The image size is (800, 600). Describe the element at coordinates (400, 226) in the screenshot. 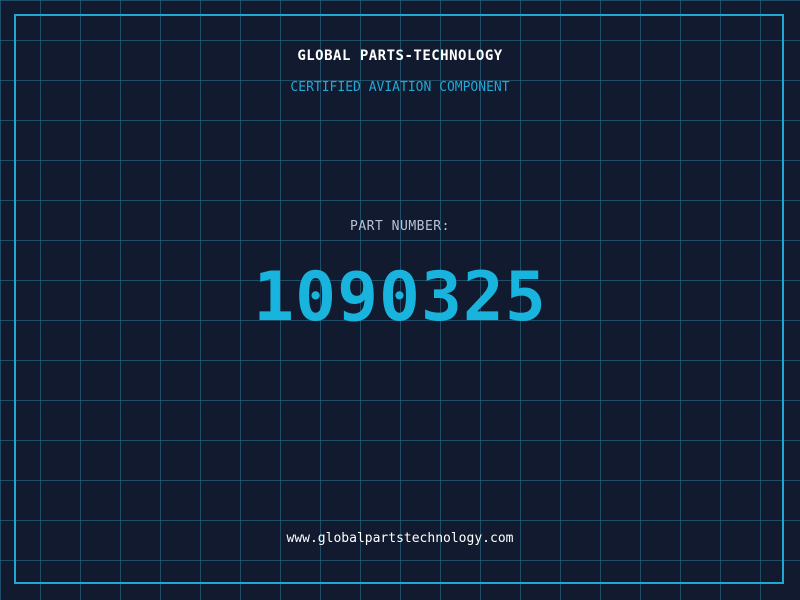

I see `part-number-label: PART NUMBER:` at that location.